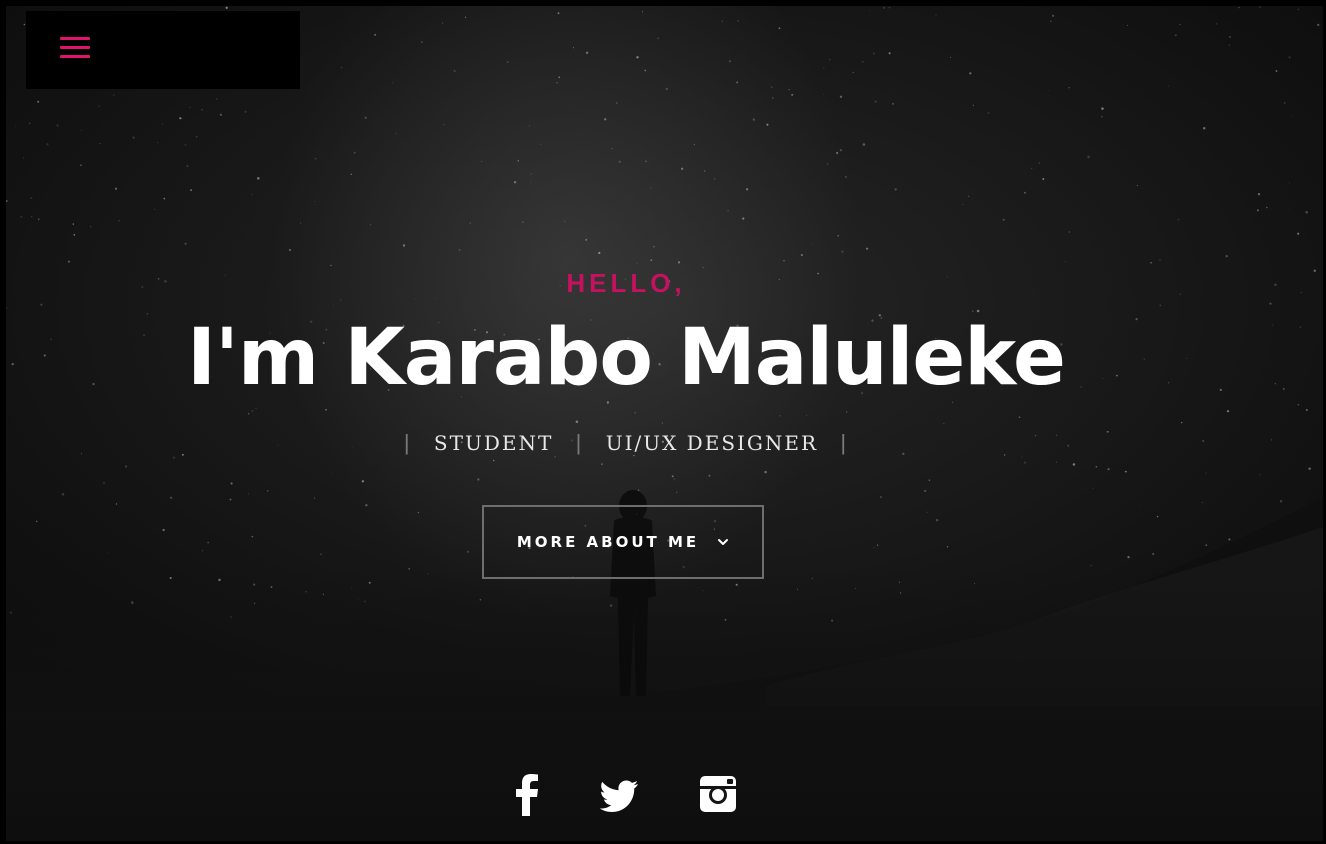  What do you see at coordinates (528, 794) in the screenshot?
I see `facebook-icon` at bounding box center [528, 794].